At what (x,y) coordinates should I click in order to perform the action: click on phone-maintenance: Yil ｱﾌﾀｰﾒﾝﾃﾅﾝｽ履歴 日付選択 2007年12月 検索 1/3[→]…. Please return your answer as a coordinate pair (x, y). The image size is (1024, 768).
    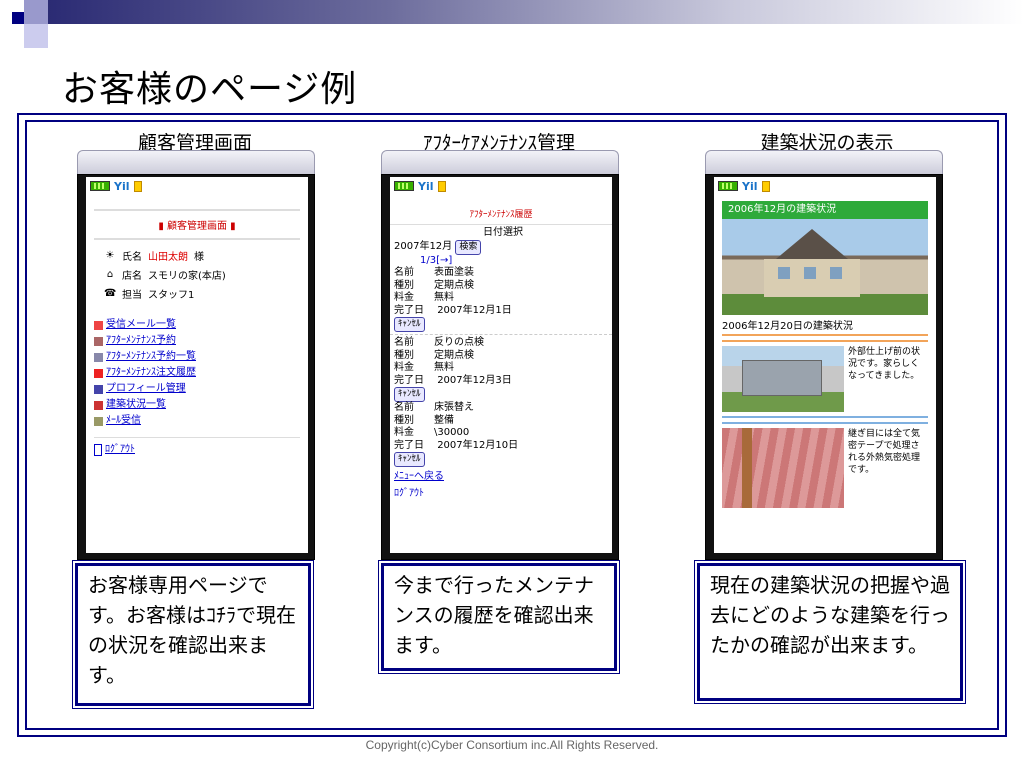
    Looking at the image, I should click on (500, 355).